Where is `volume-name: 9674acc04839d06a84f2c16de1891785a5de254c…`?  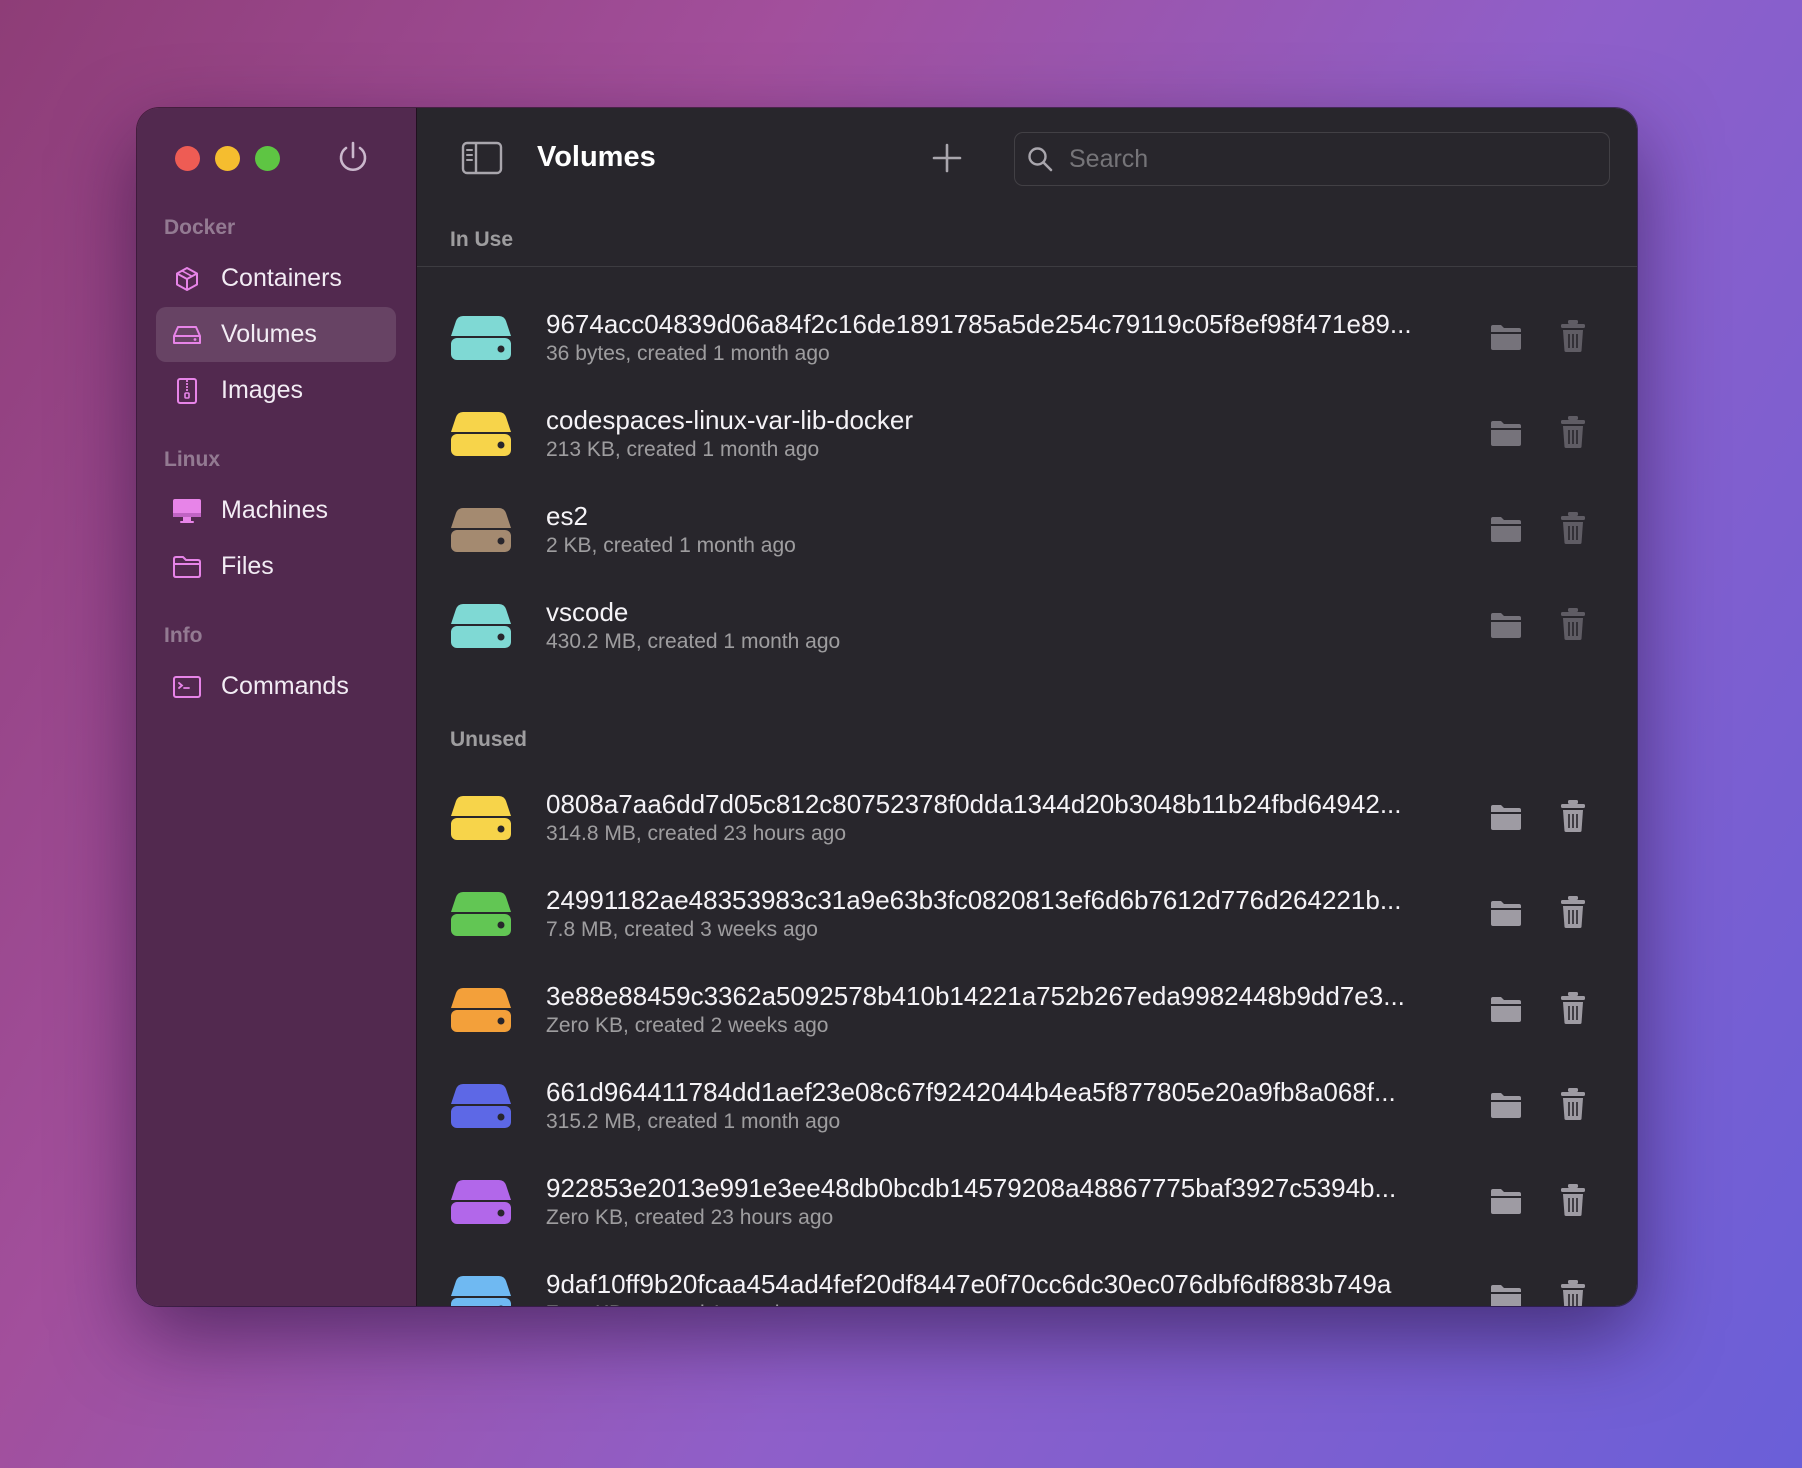
volume-name: 9674acc04839d06a84f2c16de1891785a5de254c… is located at coordinates (979, 324).